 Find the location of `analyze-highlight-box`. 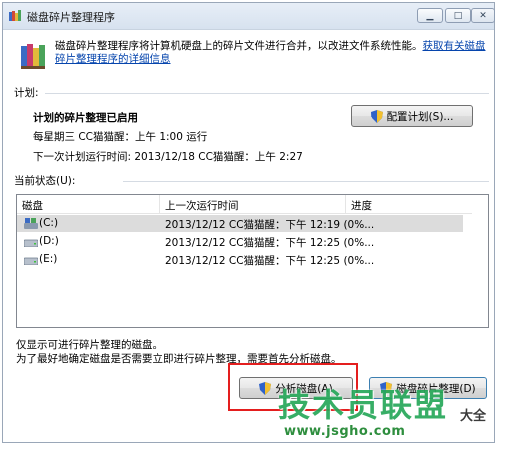

analyze-highlight-box is located at coordinates (293, 387).